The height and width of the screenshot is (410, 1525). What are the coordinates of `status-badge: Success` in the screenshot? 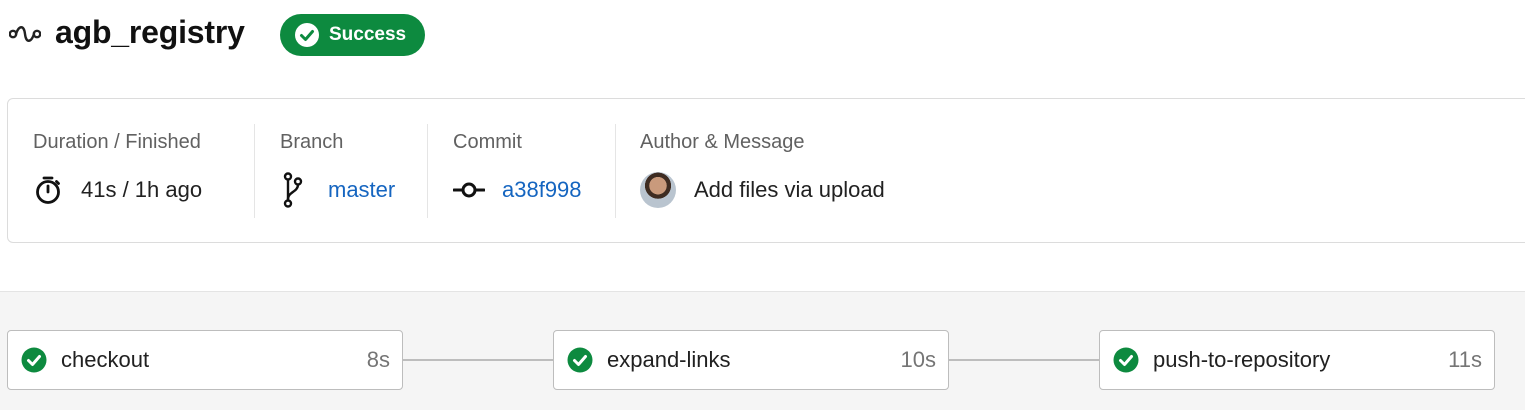 It's located at (352, 35).